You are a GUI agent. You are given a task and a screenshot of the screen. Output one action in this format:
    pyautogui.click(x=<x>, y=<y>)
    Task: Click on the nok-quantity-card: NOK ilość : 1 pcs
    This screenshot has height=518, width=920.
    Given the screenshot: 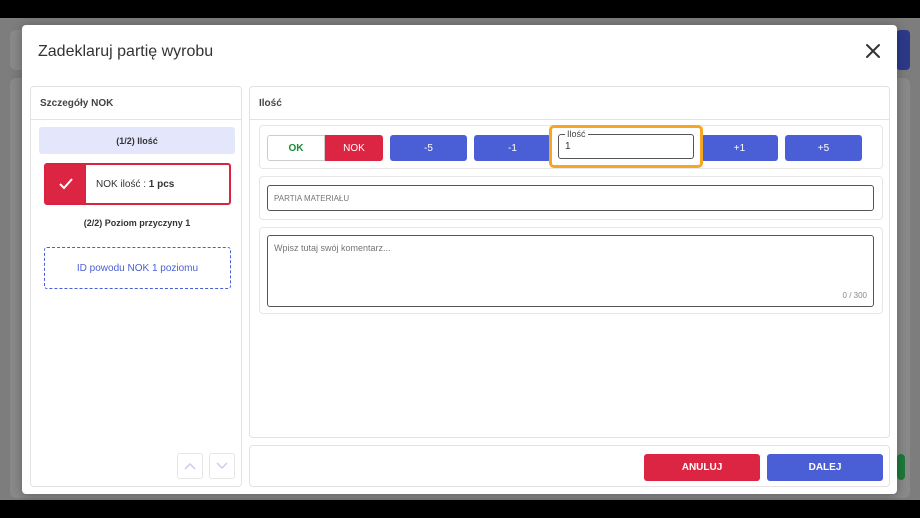 What is the action you would take?
    pyautogui.click(x=137, y=184)
    